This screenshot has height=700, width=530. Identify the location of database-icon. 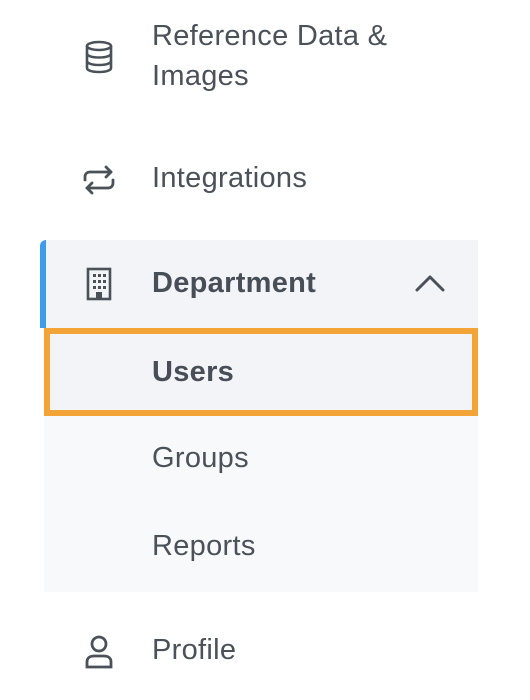
(99, 57).